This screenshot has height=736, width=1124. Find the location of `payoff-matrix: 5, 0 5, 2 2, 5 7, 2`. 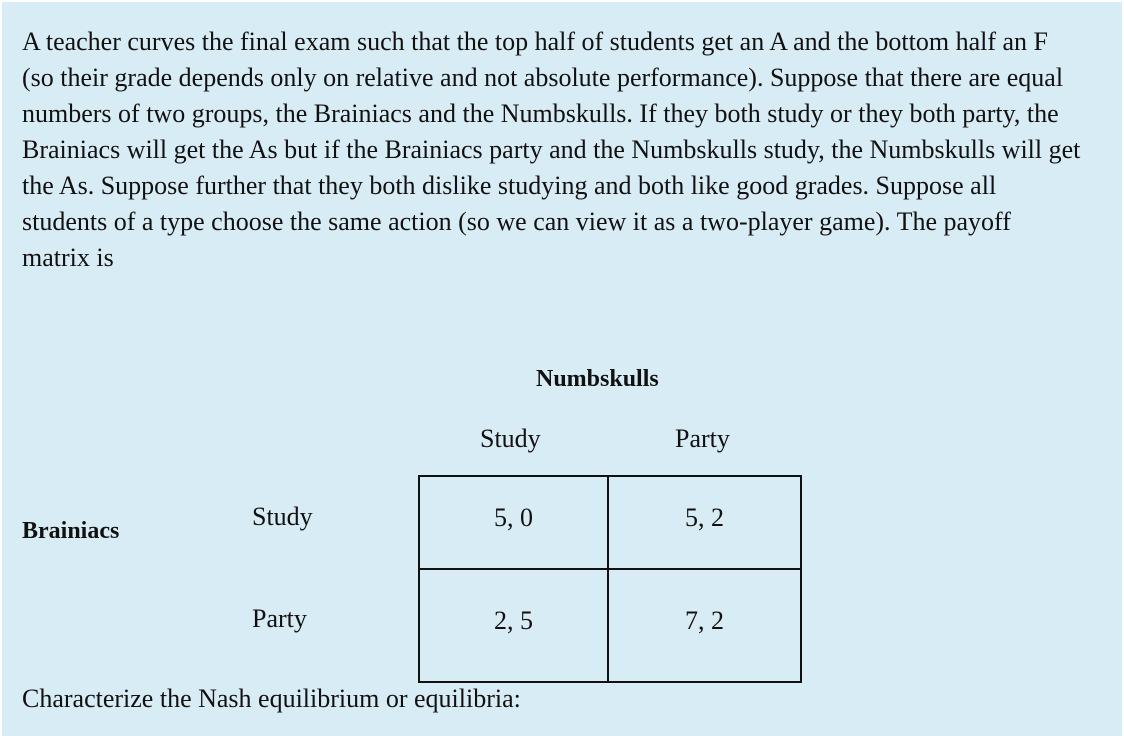

payoff-matrix: 5, 0 5, 2 2, 5 7, 2 is located at coordinates (610, 579).